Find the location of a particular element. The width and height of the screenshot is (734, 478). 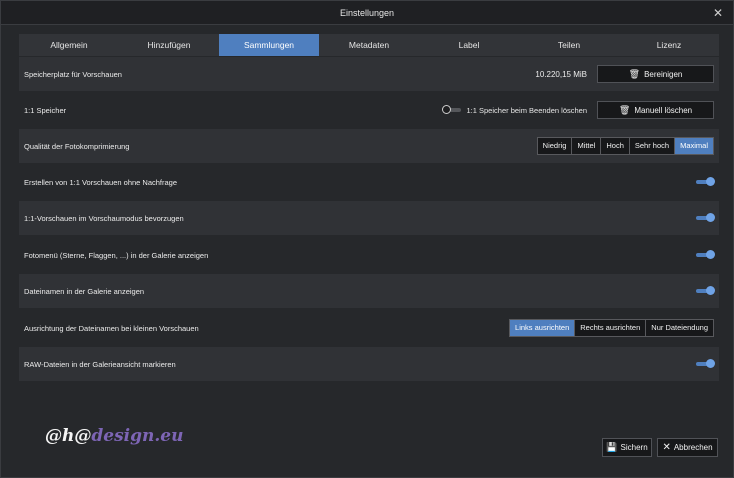

dialog-title: Einstellungen is located at coordinates (367, 13).